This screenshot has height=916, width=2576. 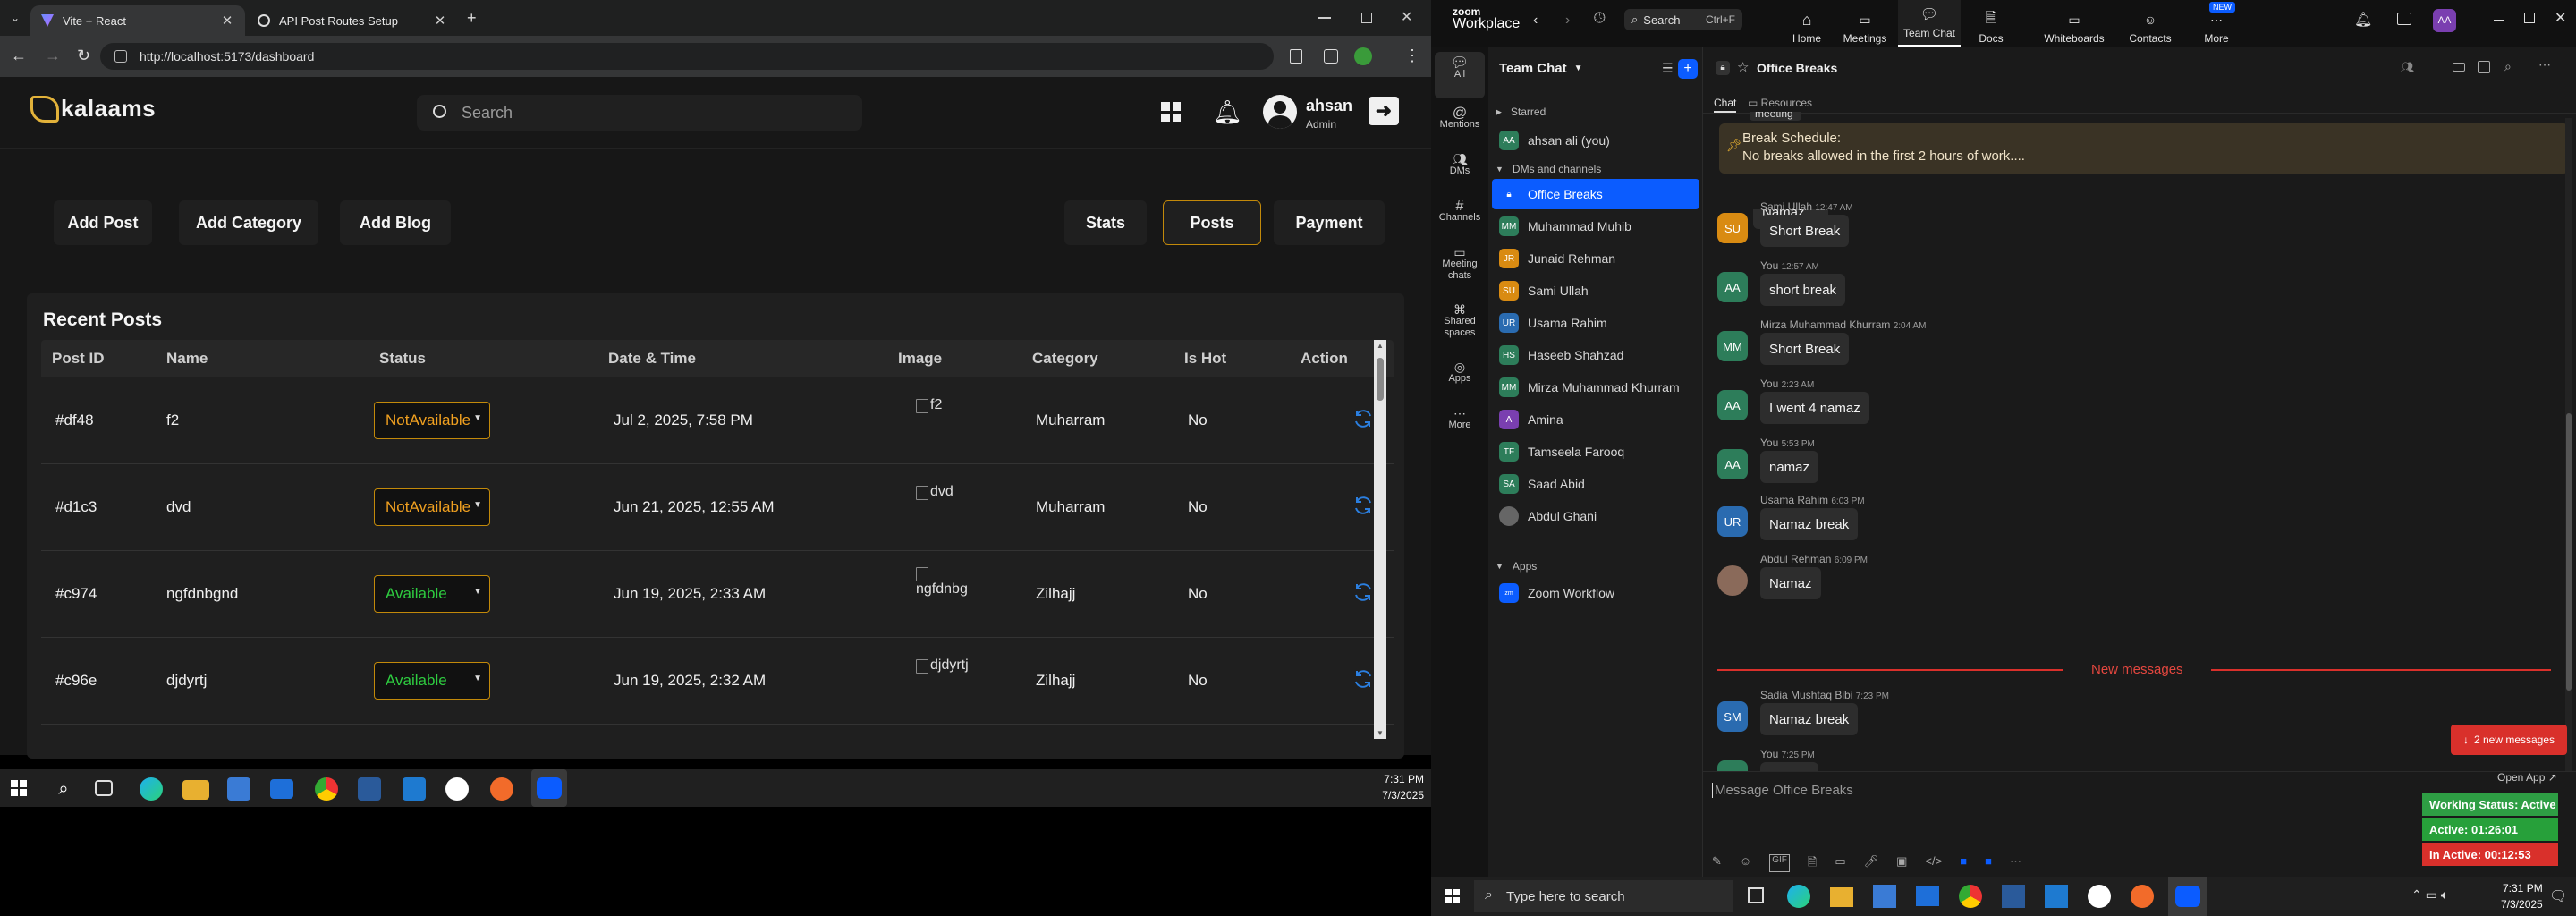 What do you see at coordinates (2137, 288) in the screenshot?
I see `message-item: AA You 12:57 AM short break` at bounding box center [2137, 288].